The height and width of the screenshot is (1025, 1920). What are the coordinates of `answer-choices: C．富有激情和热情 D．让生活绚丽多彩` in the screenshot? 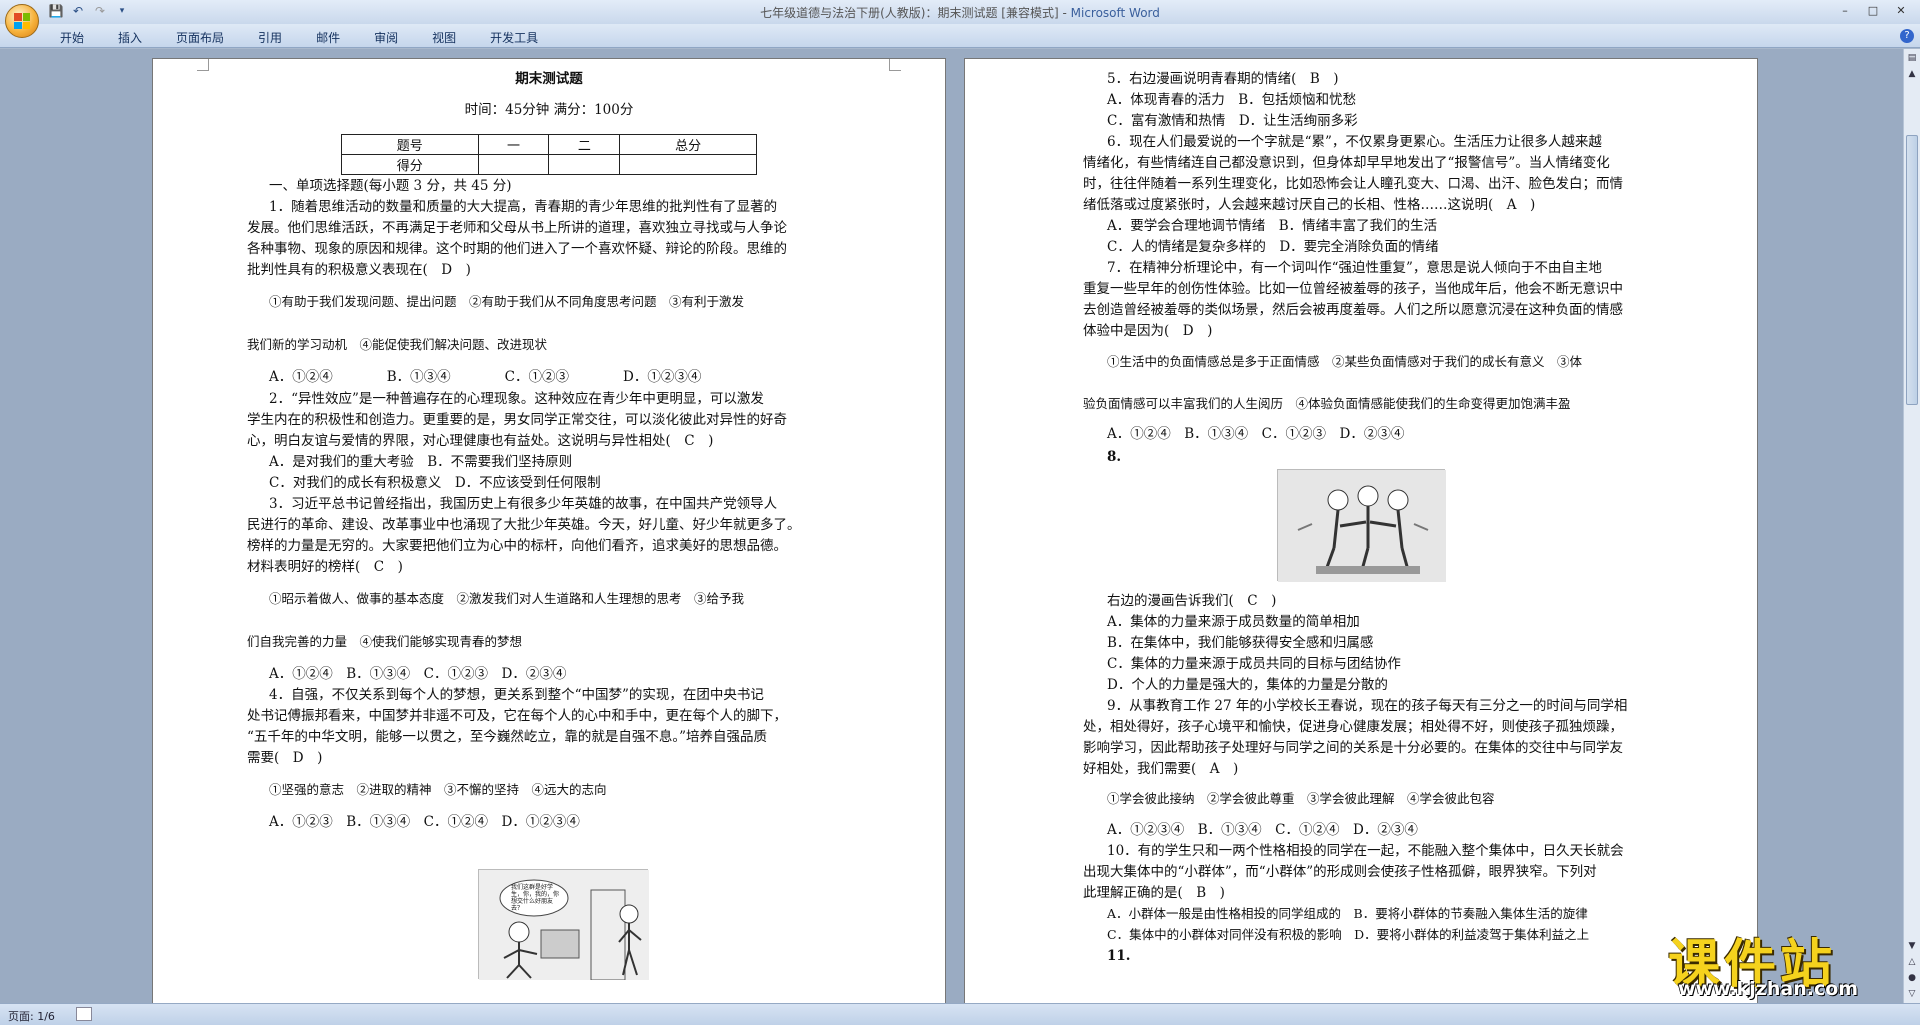 It's located at (1232, 121).